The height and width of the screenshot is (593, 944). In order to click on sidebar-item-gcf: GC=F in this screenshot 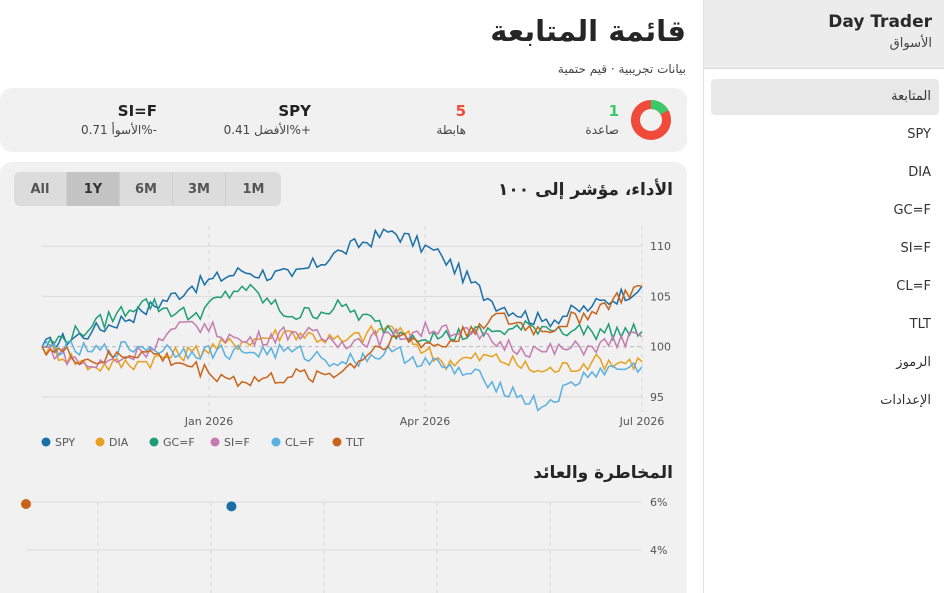, I will do `click(825, 211)`.